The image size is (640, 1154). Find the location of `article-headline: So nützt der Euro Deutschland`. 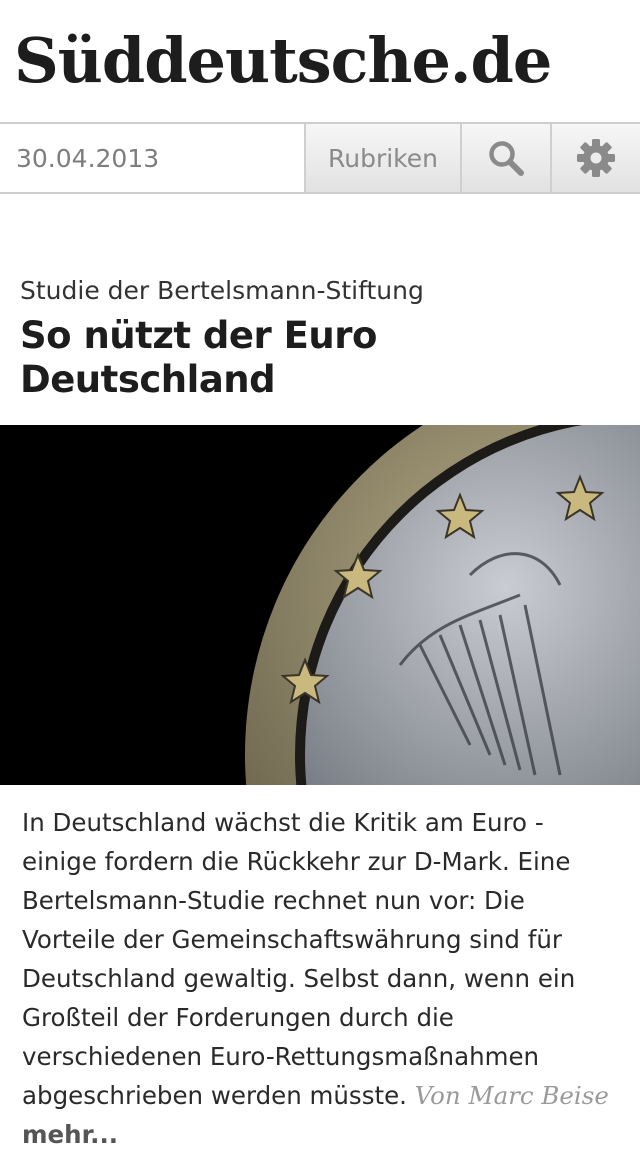

article-headline: So nützt der Euro Deutschland is located at coordinates (320, 358).